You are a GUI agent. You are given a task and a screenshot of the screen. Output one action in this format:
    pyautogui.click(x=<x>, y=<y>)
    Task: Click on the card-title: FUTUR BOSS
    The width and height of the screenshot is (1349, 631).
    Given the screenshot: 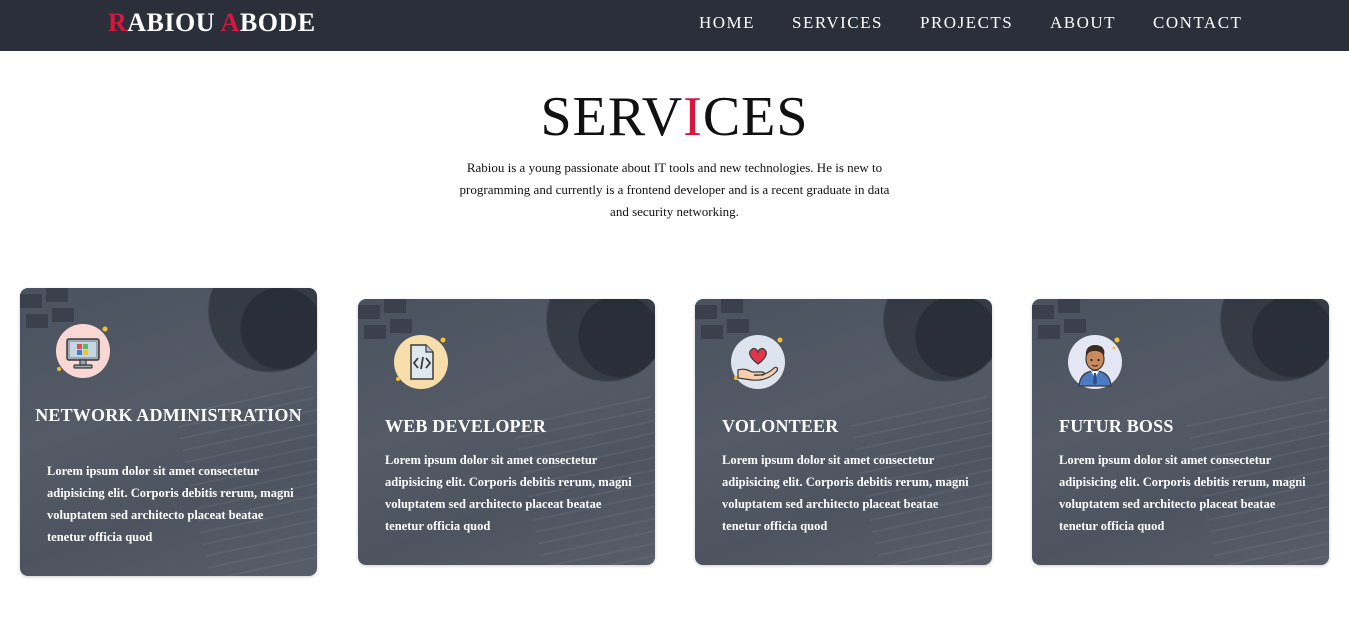 What is the action you would take?
    pyautogui.click(x=1116, y=426)
    